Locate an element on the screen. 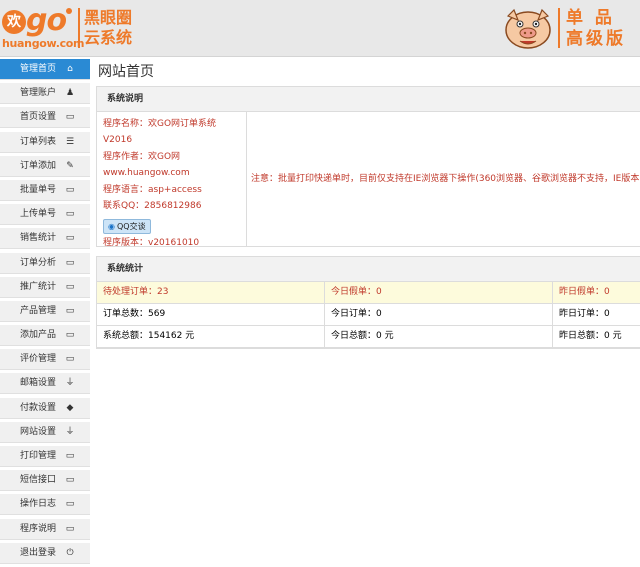 Image resolution: width=640 pixels, height=567 pixels. sidebar-item: 产品管理 ▭ is located at coordinates (45, 311).